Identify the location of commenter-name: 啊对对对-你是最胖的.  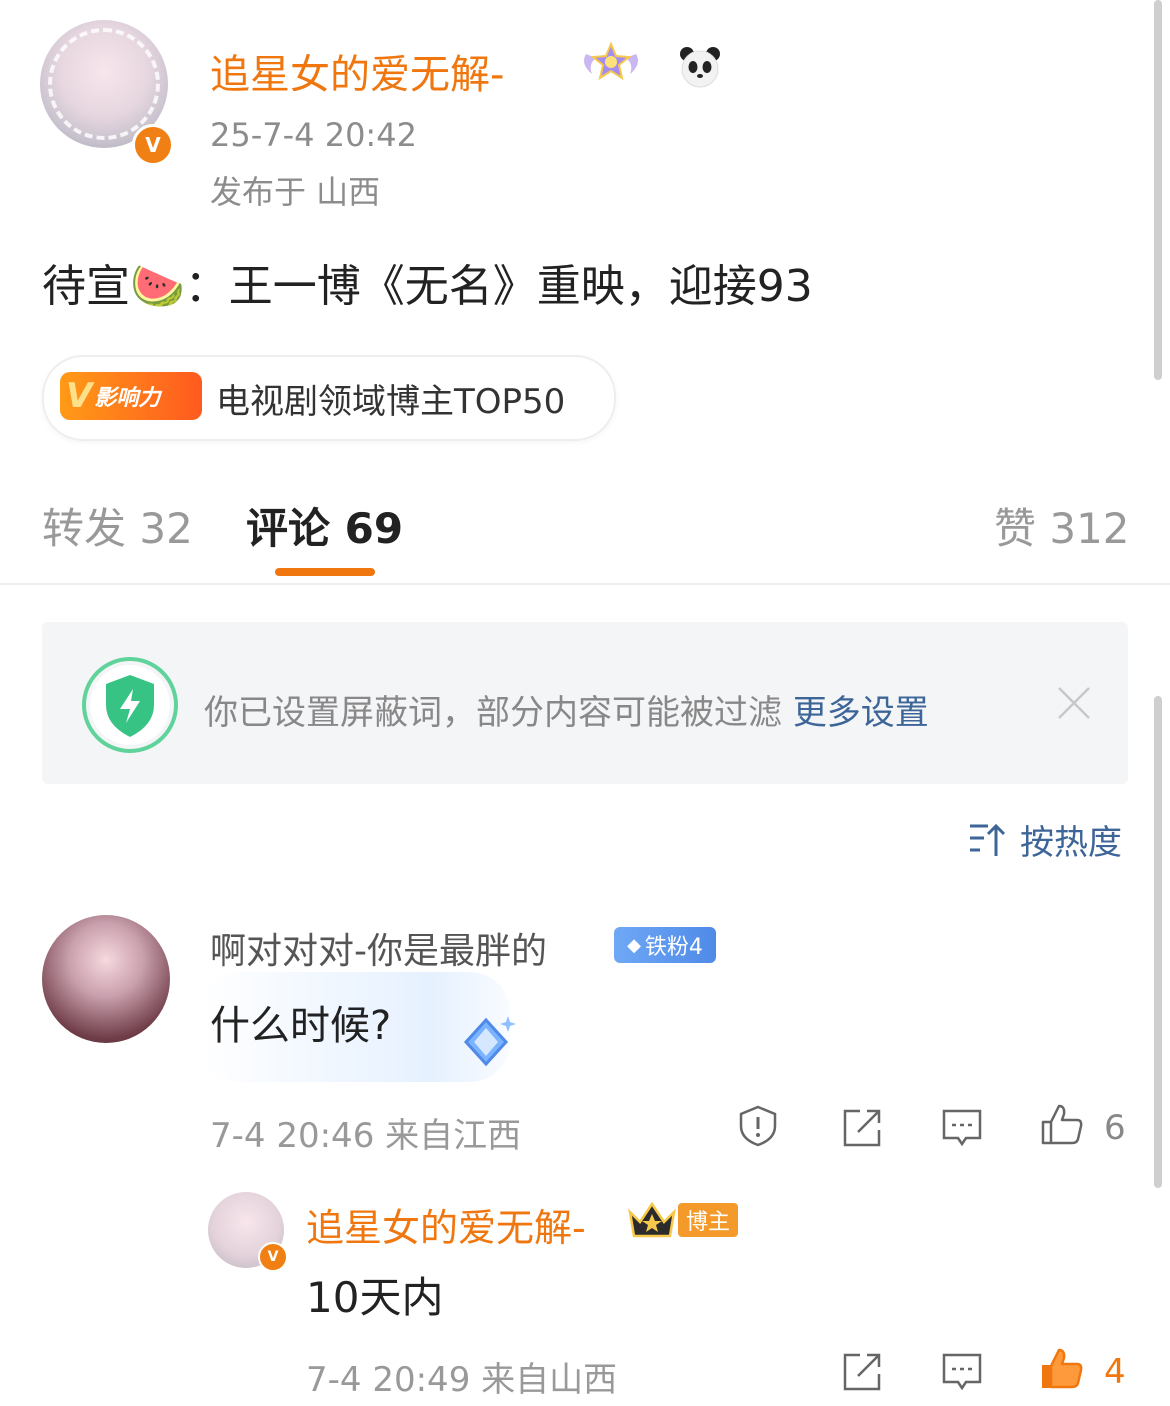
(378, 948).